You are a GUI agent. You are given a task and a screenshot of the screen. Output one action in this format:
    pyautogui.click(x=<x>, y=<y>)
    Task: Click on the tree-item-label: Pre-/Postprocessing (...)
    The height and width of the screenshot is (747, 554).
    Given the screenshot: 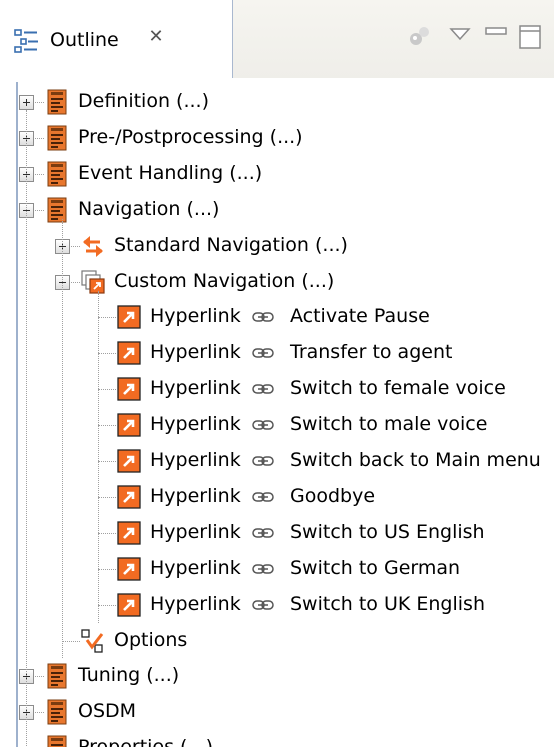 What is the action you would take?
    pyautogui.click(x=190, y=136)
    